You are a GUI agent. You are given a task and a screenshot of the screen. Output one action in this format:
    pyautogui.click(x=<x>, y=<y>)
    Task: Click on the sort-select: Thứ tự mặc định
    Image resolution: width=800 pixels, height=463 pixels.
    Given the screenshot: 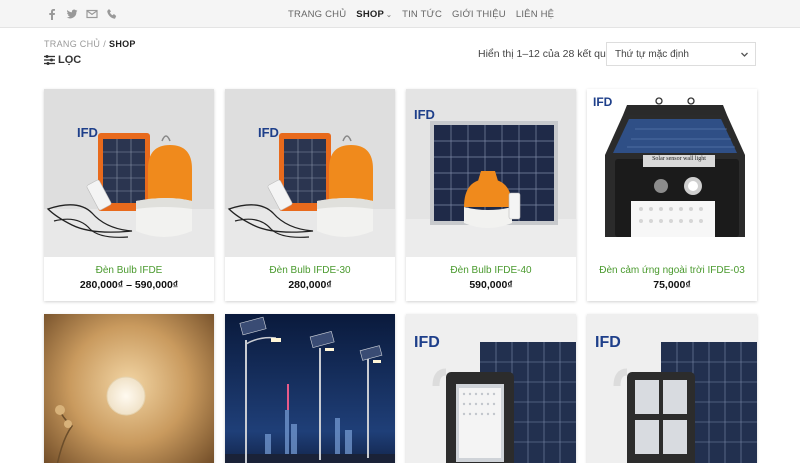 What is the action you would take?
    pyautogui.click(x=681, y=54)
    